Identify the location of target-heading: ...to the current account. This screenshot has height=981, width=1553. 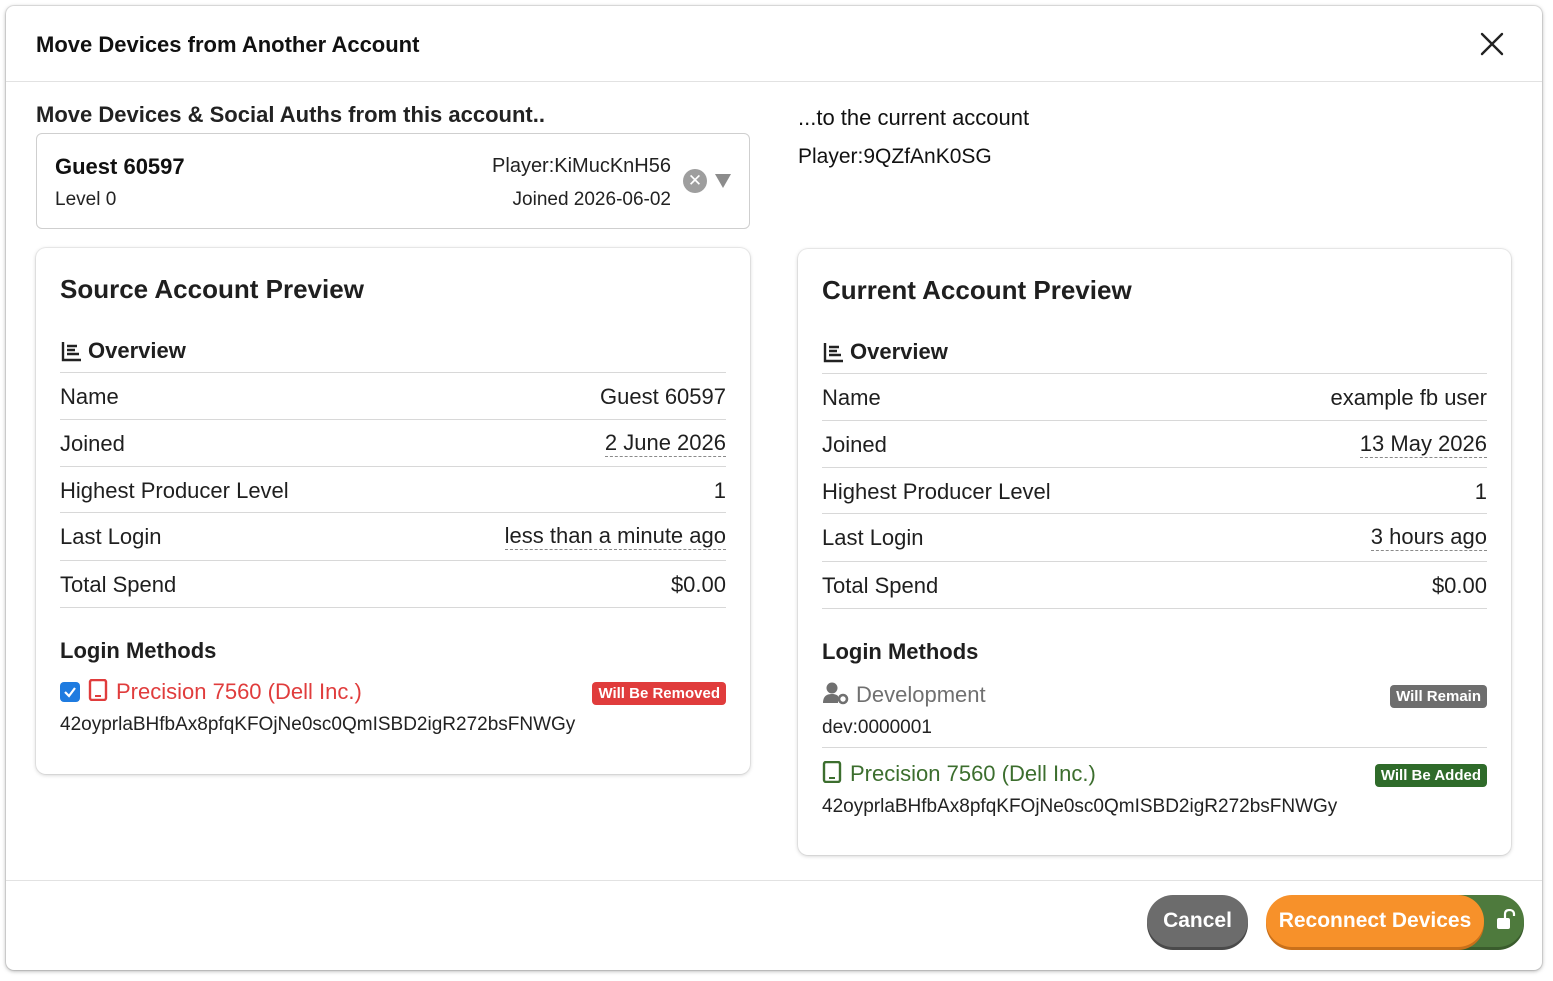
(914, 117).